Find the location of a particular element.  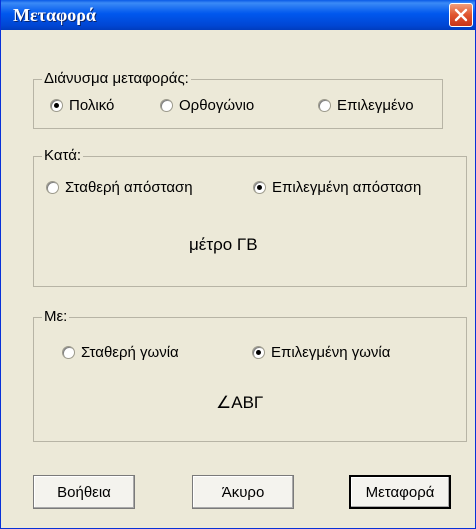

radio-polar-indicator is located at coordinates (56, 105).